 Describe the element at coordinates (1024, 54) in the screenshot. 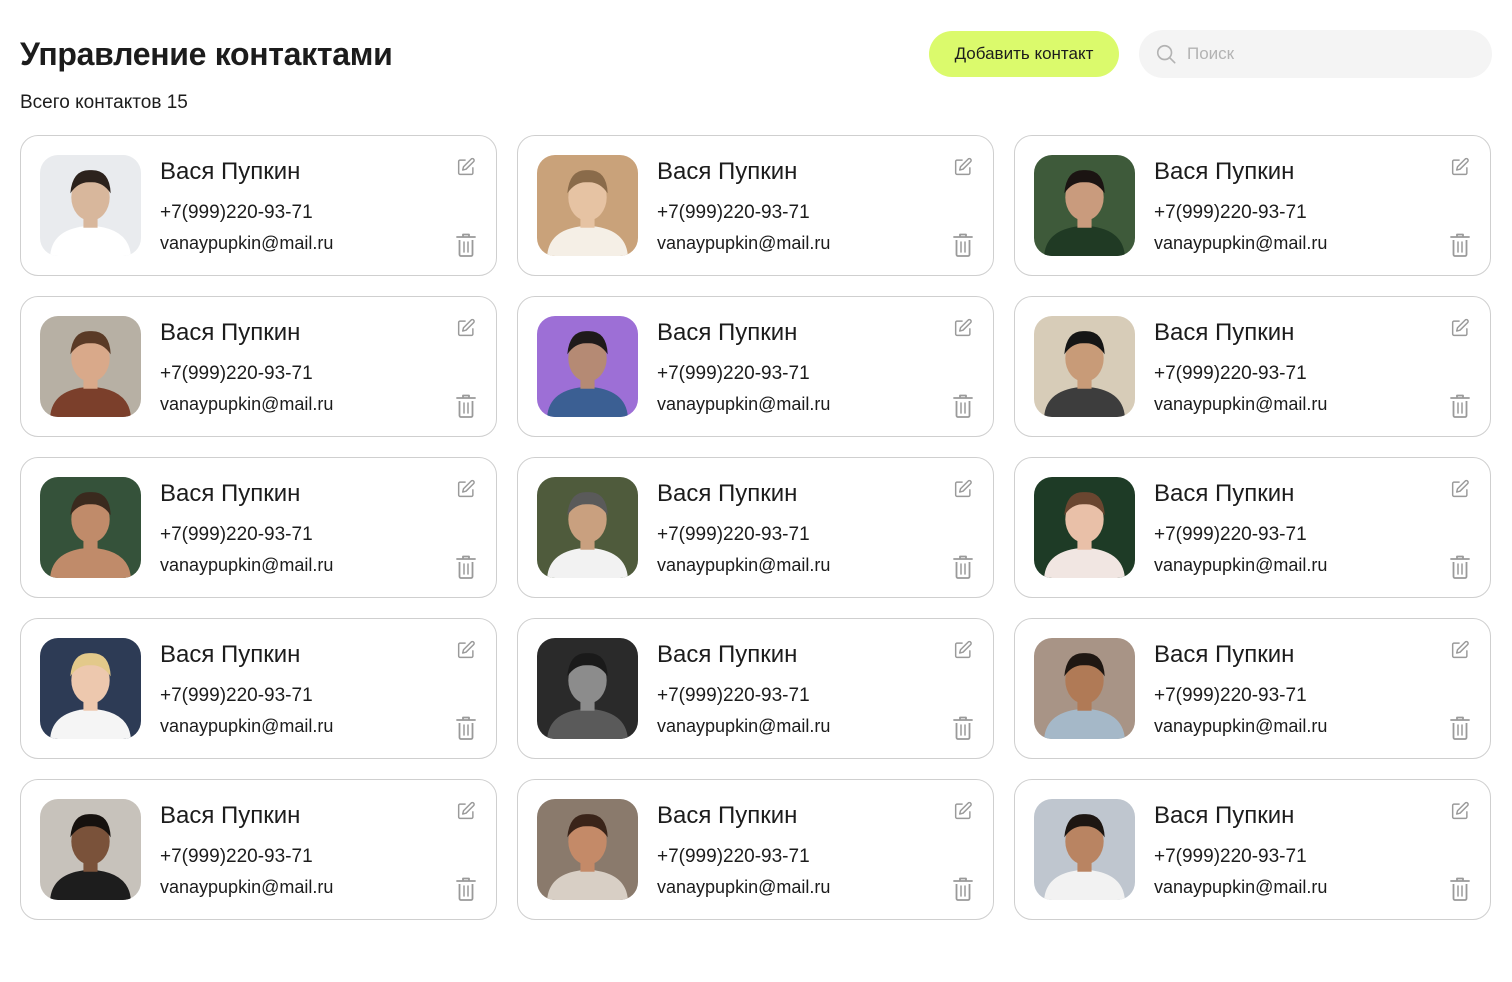

I see `add-contact-button: Добавить контакт` at that location.